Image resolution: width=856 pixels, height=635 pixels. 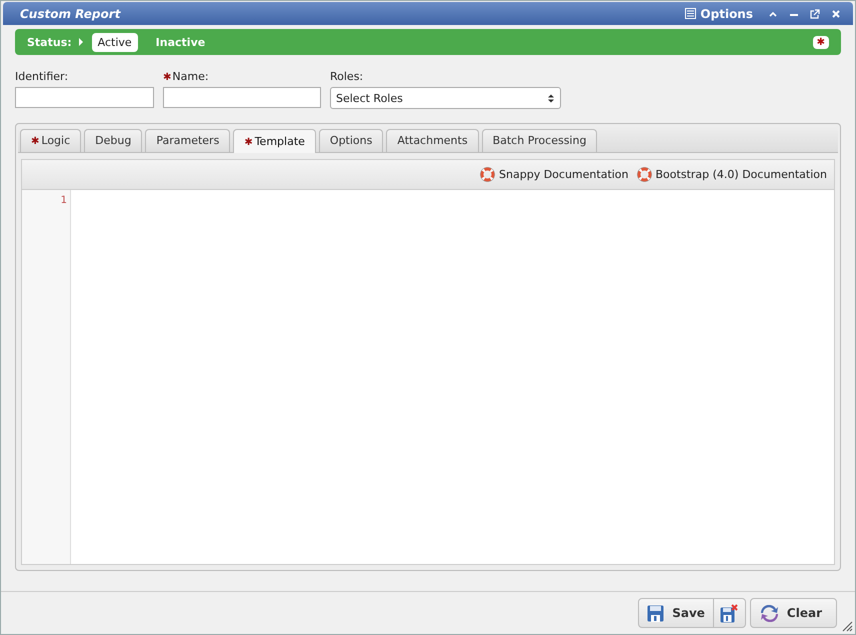 I want to click on tab: ✱ Logic, so click(x=51, y=140).